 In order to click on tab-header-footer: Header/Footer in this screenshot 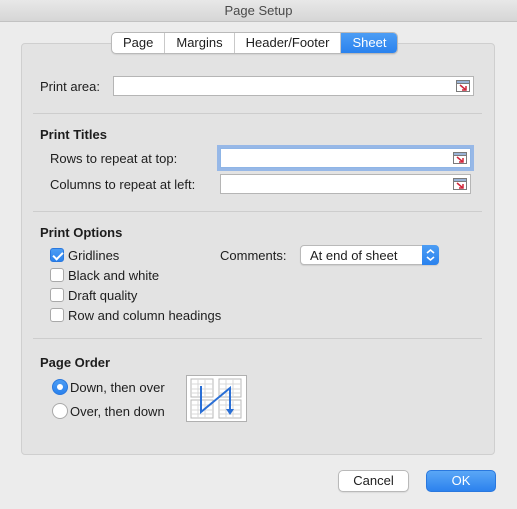, I will do `click(288, 43)`.